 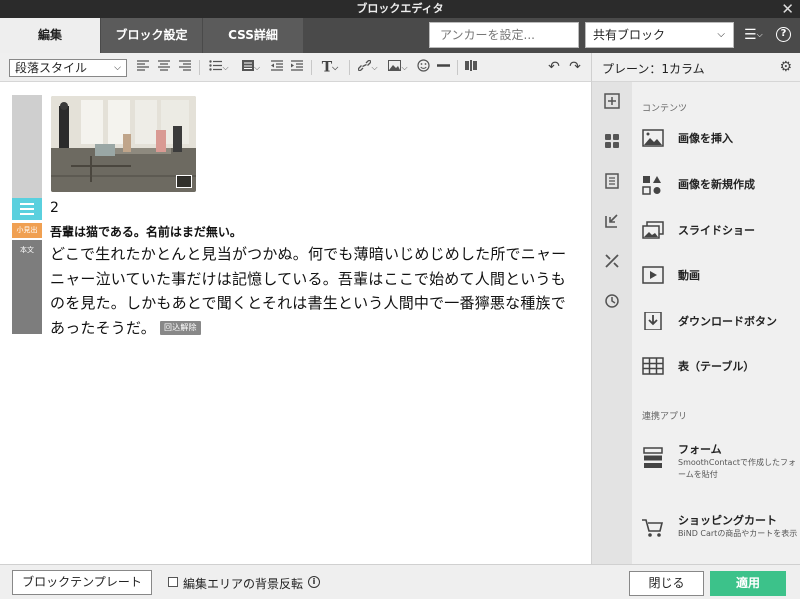 What do you see at coordinates (27, 146) in the screenshot?
I see `block-rail-image` at bounding box center [27, 146].